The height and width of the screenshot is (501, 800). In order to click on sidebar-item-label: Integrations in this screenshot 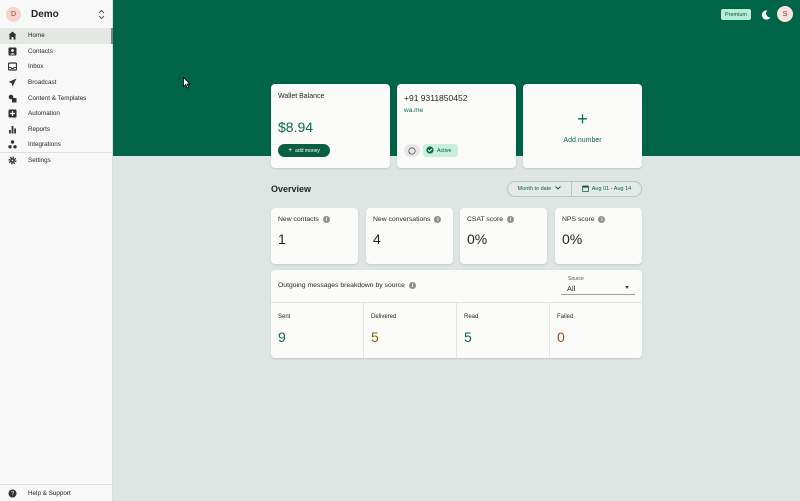, I will do `click(44, 144)`.